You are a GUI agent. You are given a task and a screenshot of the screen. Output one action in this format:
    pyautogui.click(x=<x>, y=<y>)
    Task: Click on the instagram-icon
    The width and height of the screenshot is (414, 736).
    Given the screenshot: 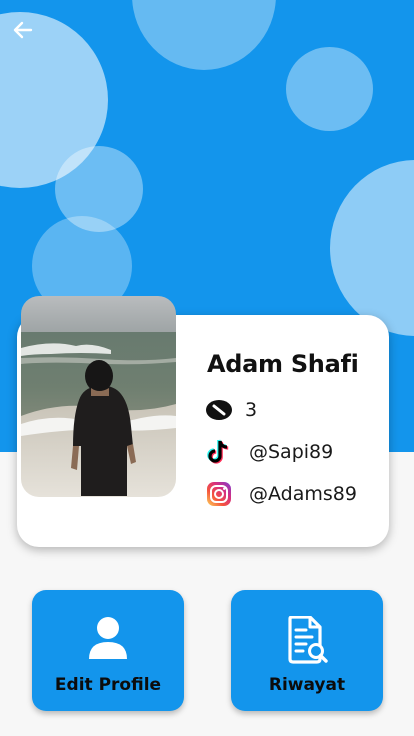 What is the action you would take?
    pyautogui.click(x=219, y=494)
    